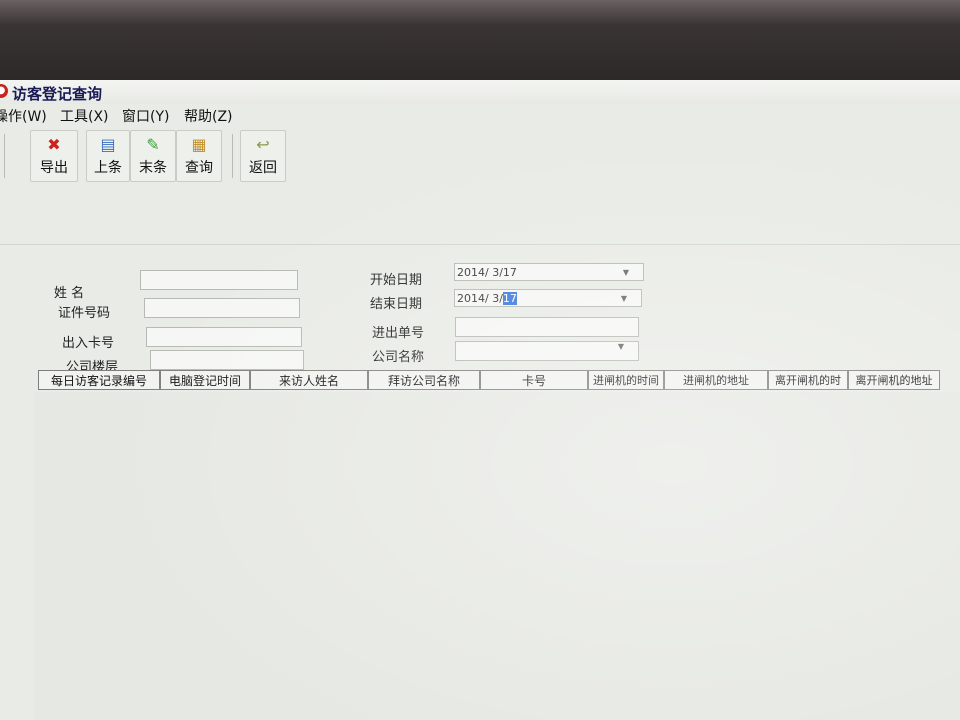  Describe the element at coordinates (108, 168) in the screenshot. I see `prev-record-label: 上条` at that location.